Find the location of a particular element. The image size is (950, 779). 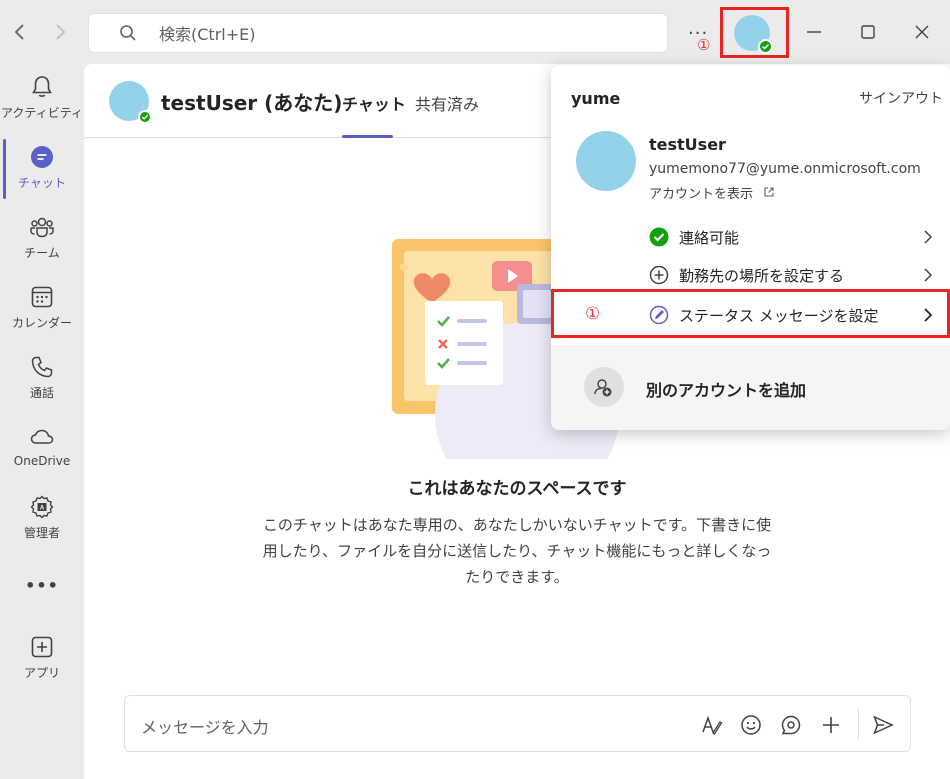

message-composer: メッセージを入力 is located at coordinates (517, 723).